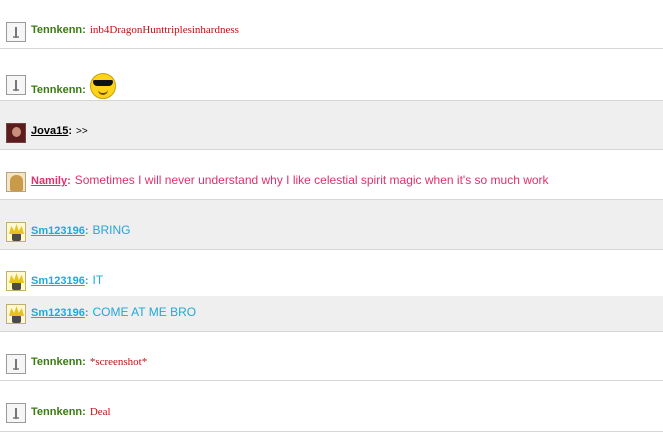  What do you see at coordinates (164, 30) in the screenshot?
I see `message-text: inb4DragonHunttriplesinhardness` at bounding box center [164, 30].